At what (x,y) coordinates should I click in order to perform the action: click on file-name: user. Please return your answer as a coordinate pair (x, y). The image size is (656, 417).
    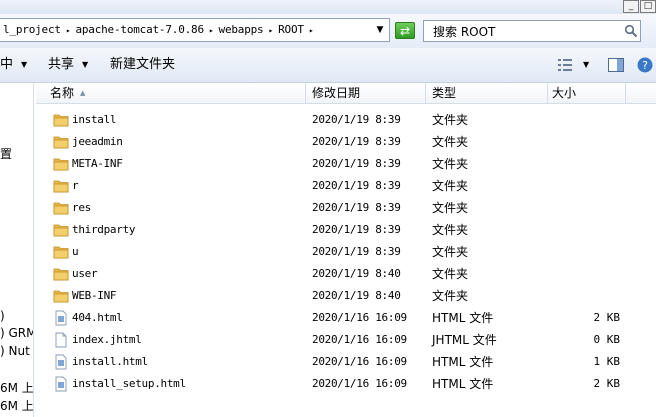
    Looking at the image, I should click on (85, 273).